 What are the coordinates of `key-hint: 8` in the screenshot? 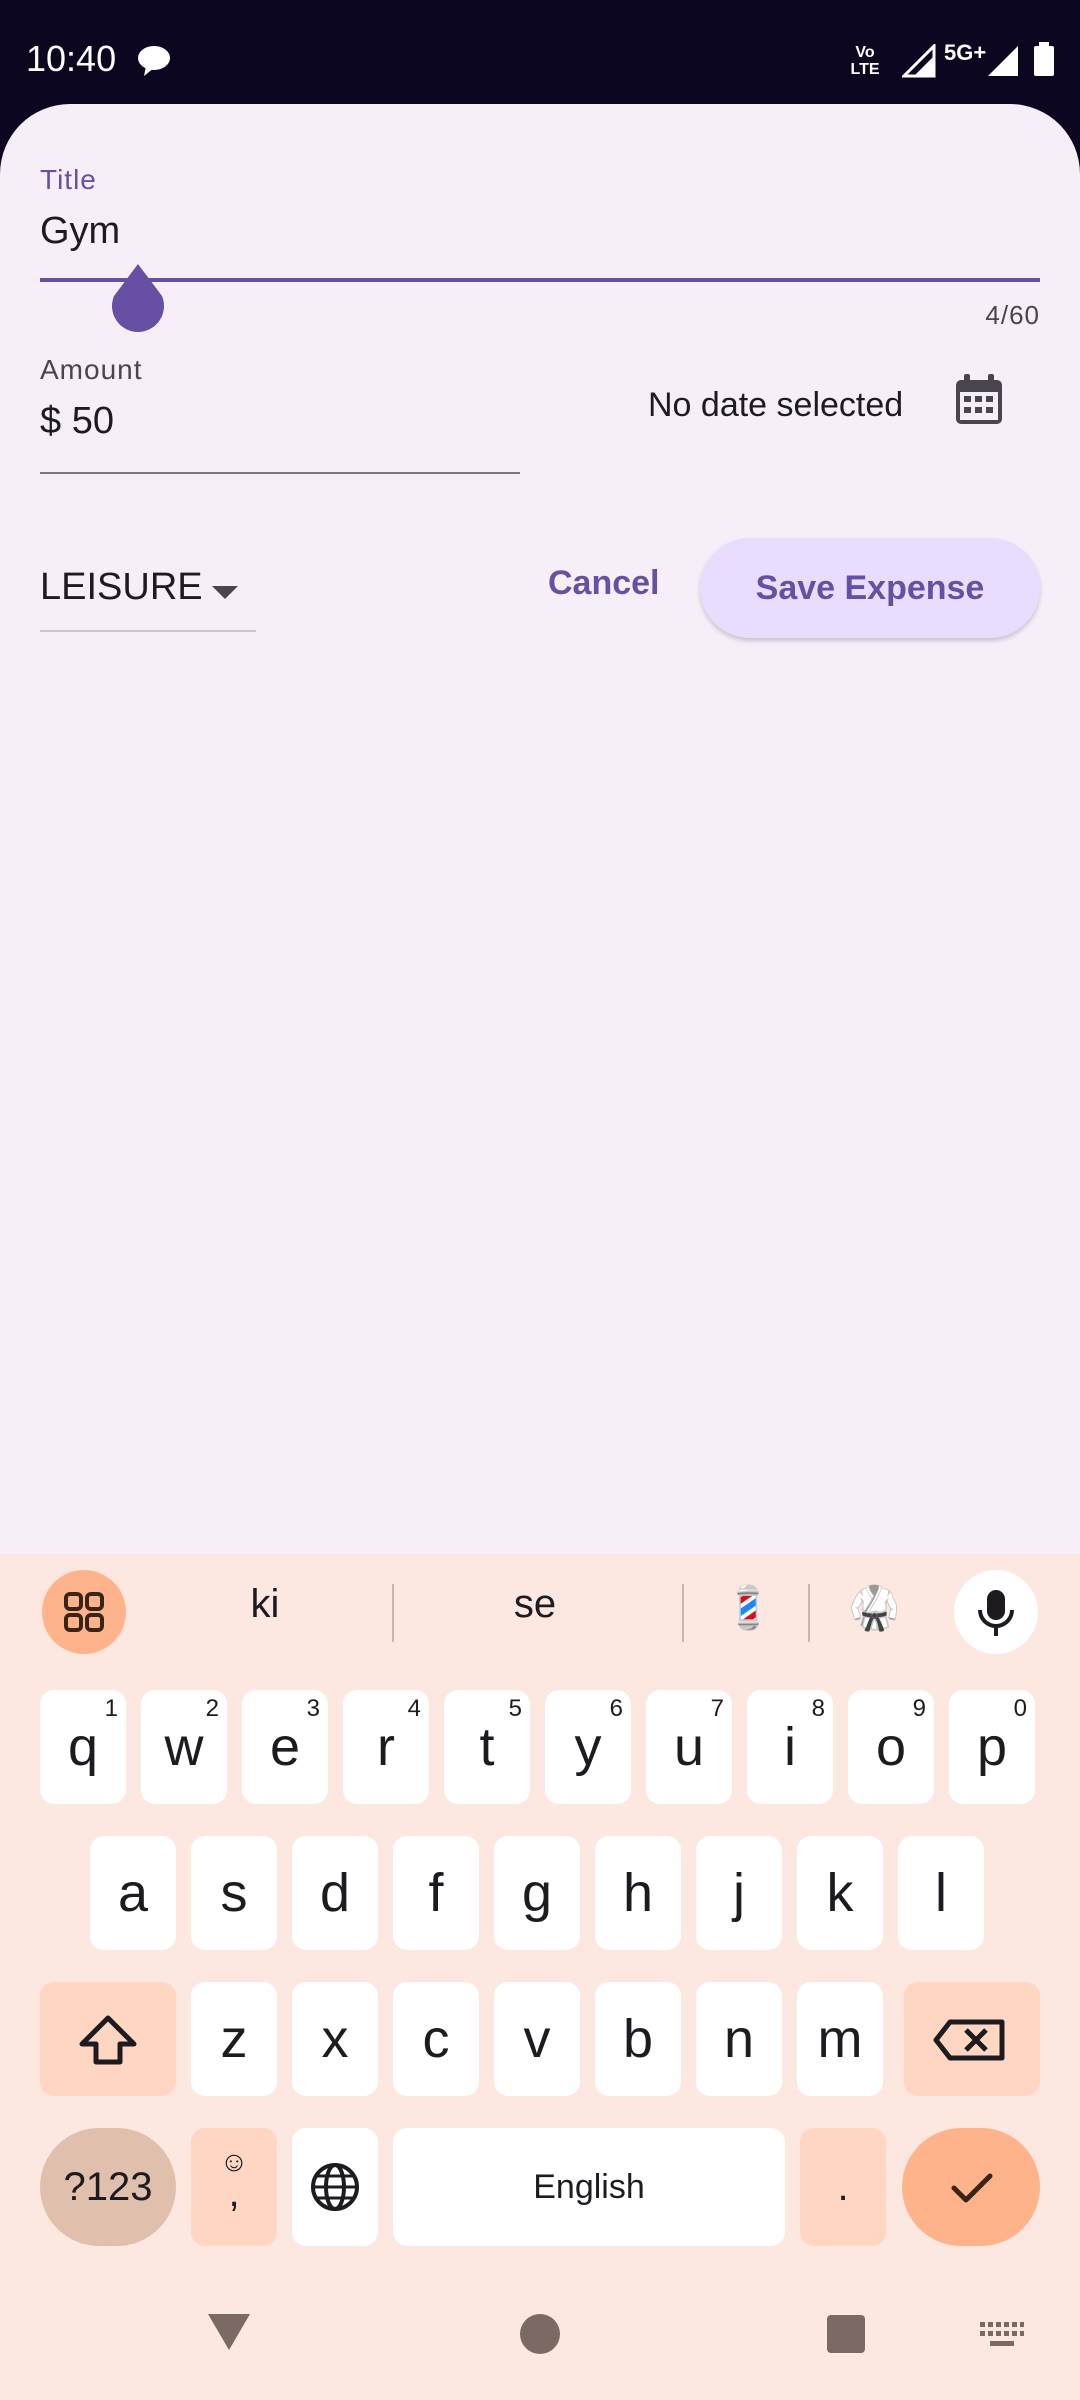 It's located at (818, 1708).